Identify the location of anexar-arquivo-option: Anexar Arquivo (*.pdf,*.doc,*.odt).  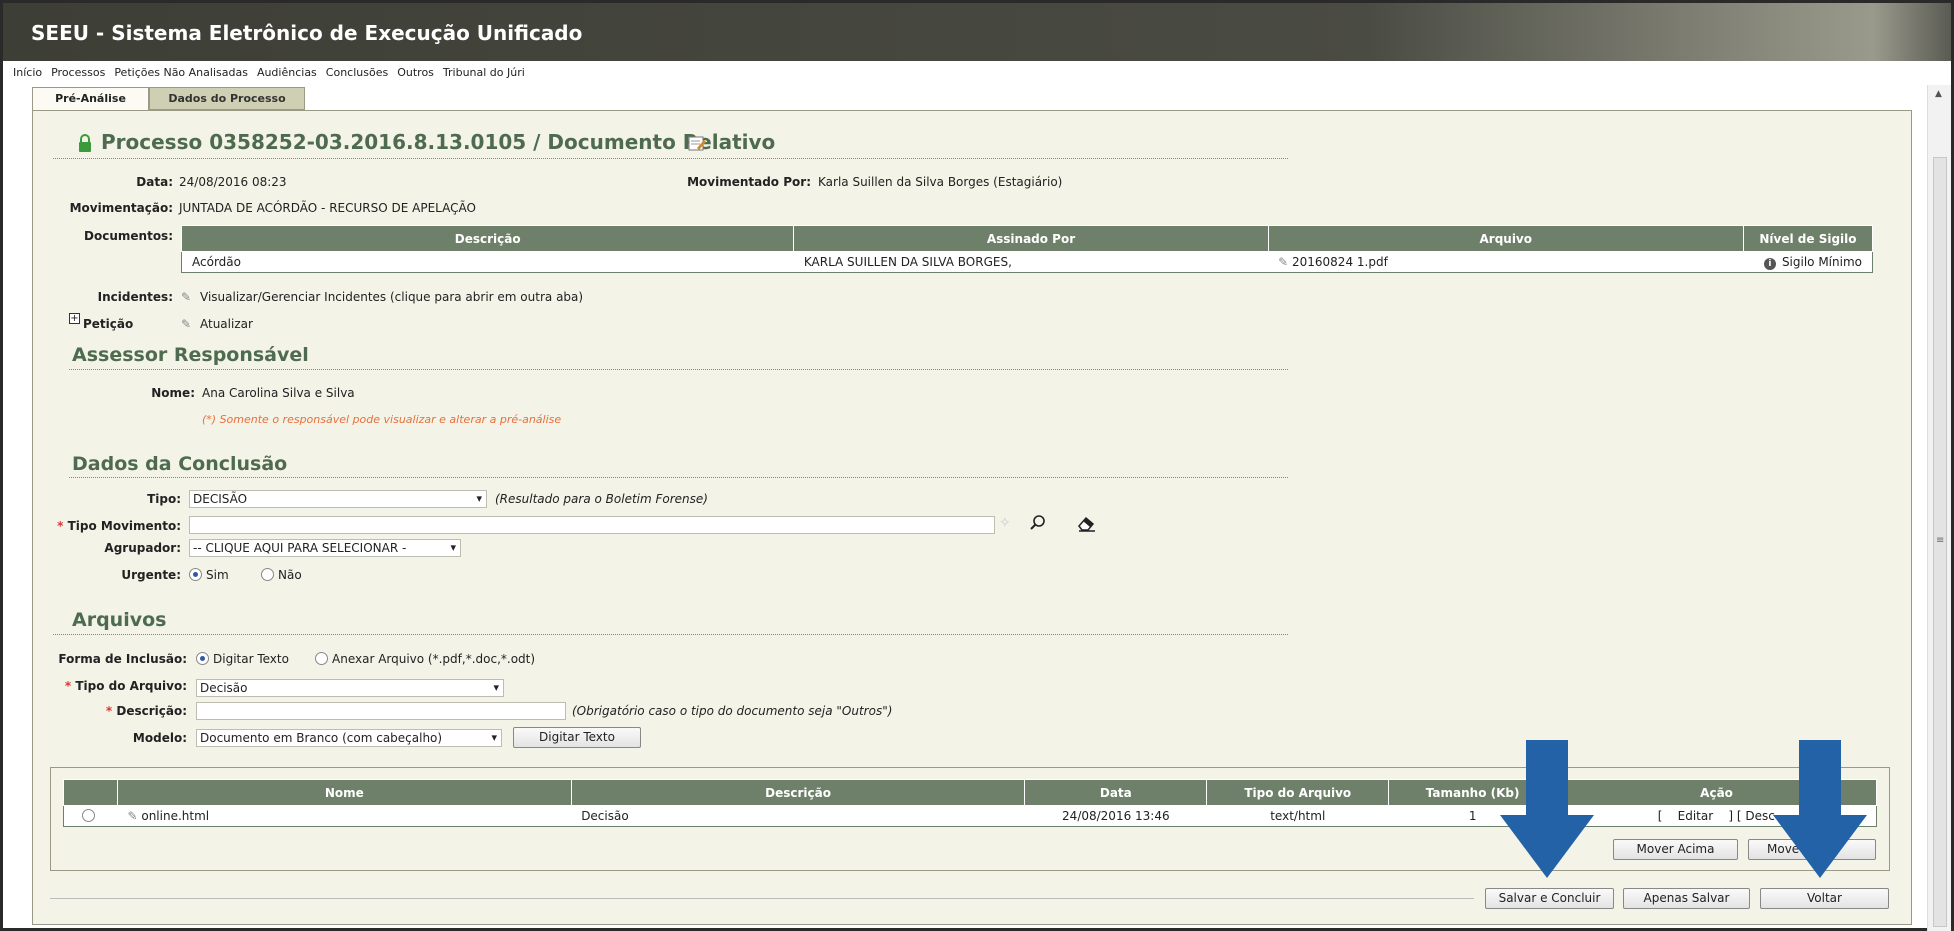
(425, 659).